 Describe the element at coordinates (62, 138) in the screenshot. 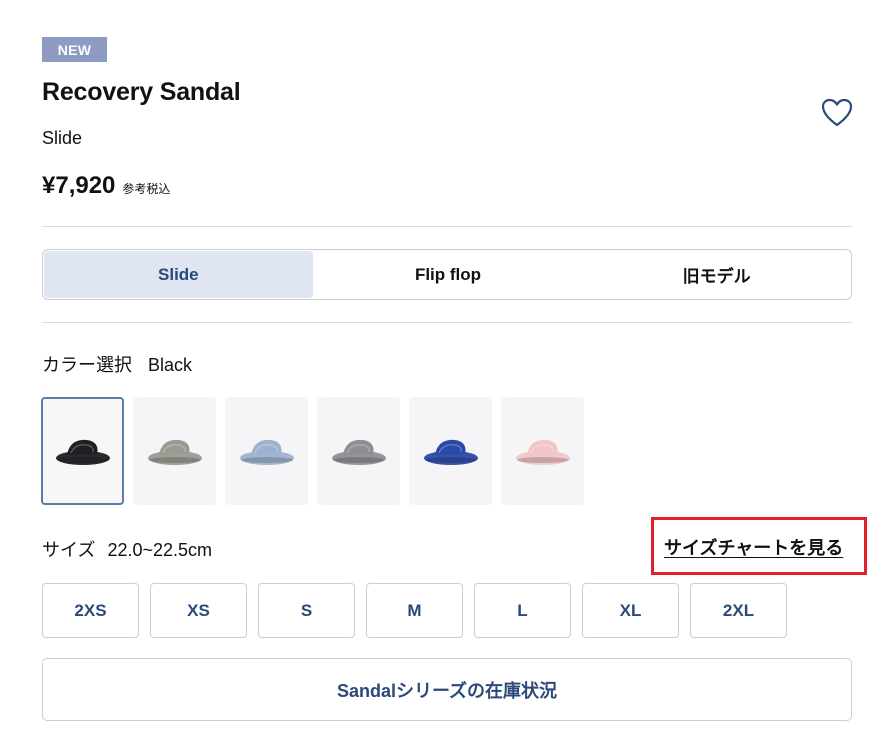

I see `product-subtitle: Slide` at that location.